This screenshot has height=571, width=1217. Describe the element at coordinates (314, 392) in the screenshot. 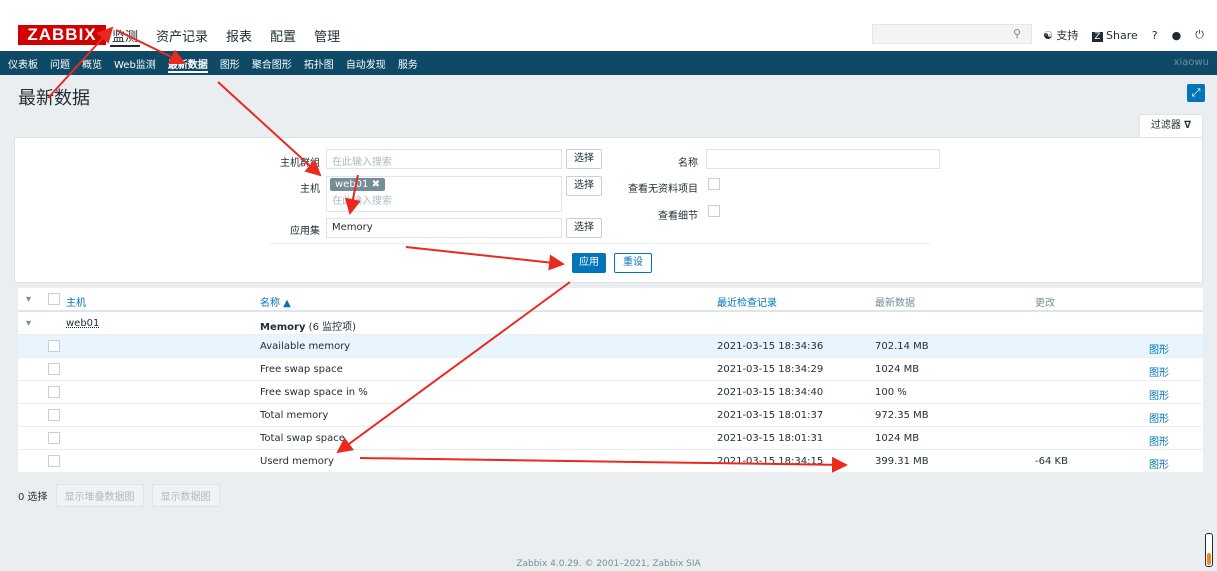

I see `item-name: Free swap space in %` at that location.